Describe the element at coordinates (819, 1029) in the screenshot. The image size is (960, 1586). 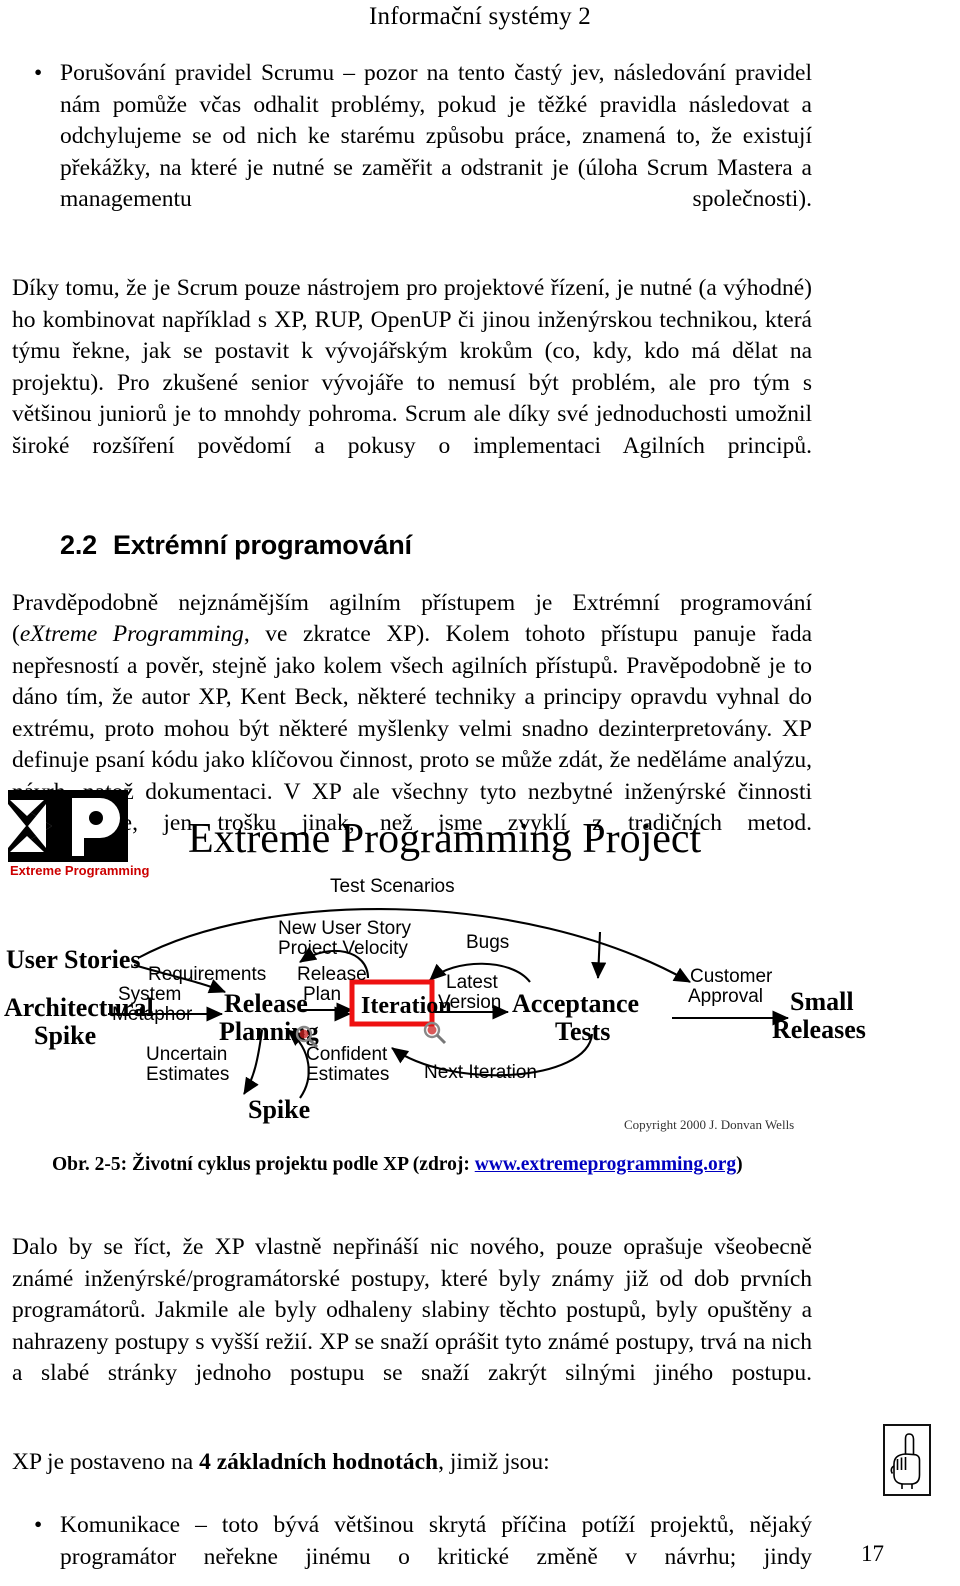
I see `node-small-releases-line2: Releases` at that location.